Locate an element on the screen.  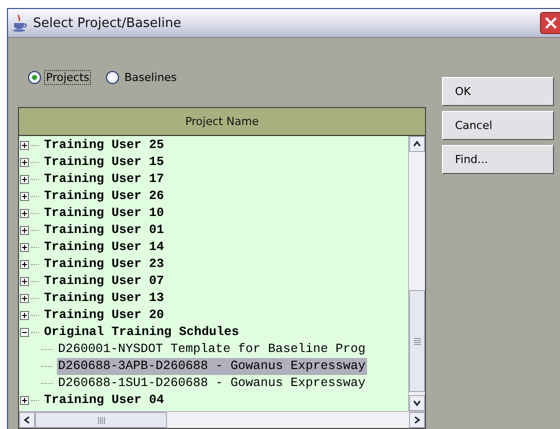
chevron-up-icon is located at coordinates (417, 144).